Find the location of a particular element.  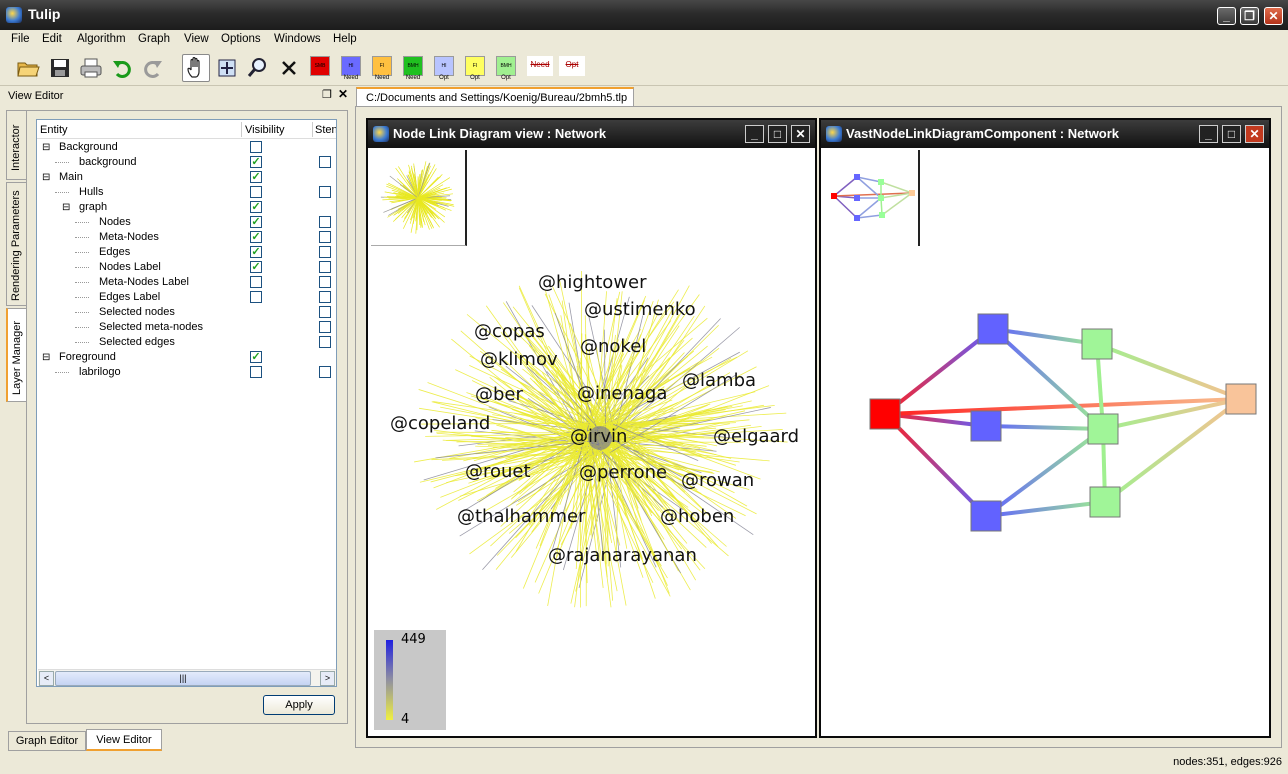

tree-row: Edges Label is located at coordinates (186, 297).